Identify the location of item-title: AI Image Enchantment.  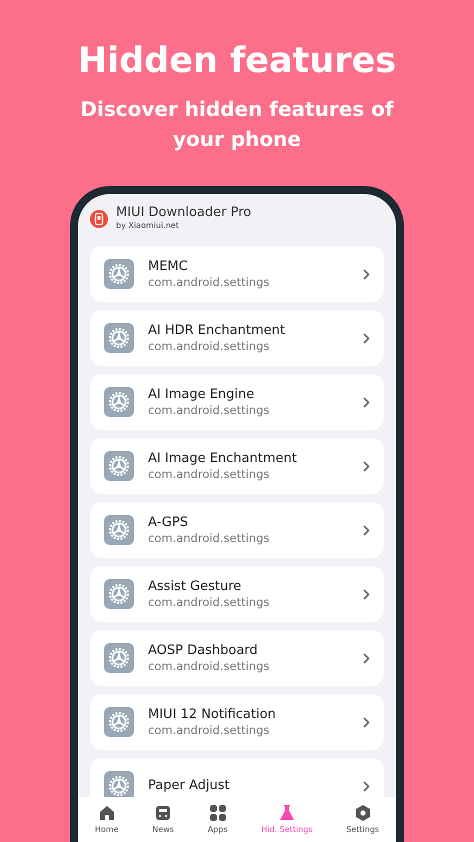
(223, 459).